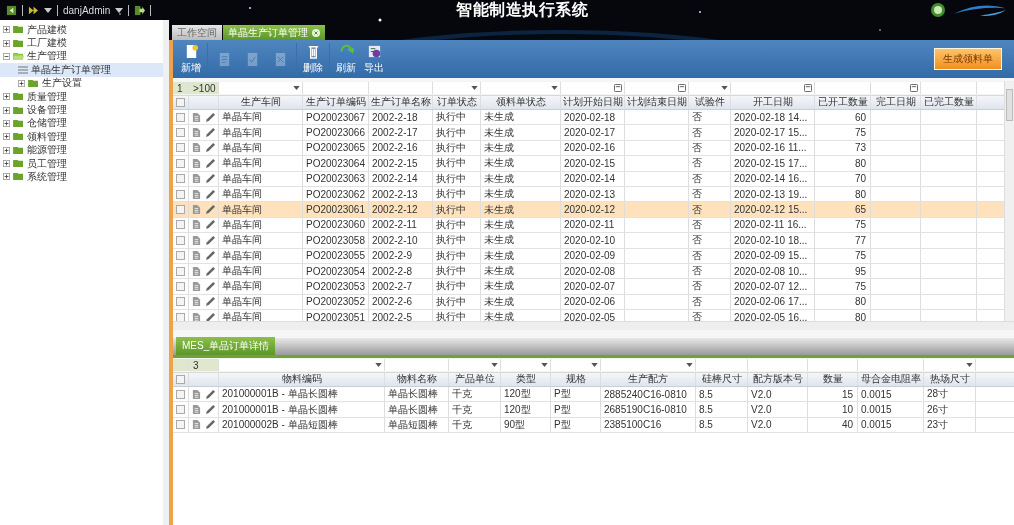  What do you see at coordinates (722, 379) in the screenshot?
I see `column-header: 硅棒尺寸` at bounding box center [722, 379].